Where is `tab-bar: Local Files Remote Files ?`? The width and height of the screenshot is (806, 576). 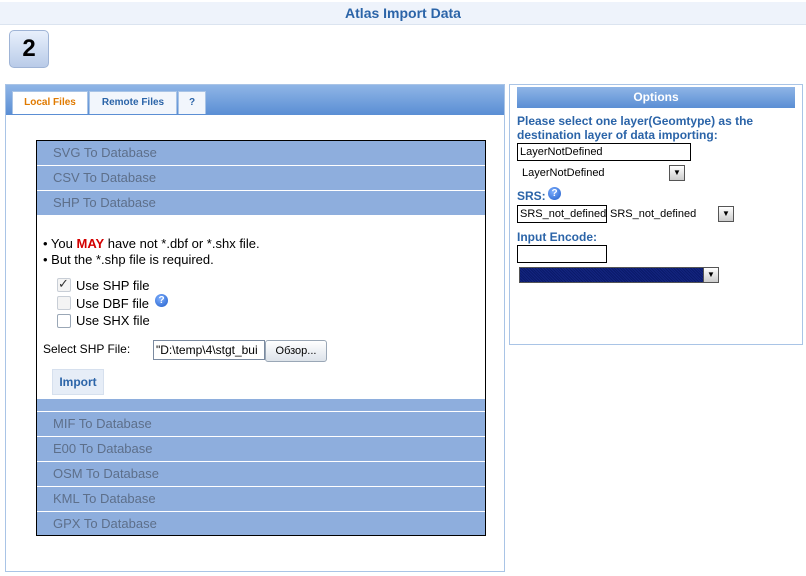 tab-bar: Local Files Remote Files ? is located at coordinates (255, 100).